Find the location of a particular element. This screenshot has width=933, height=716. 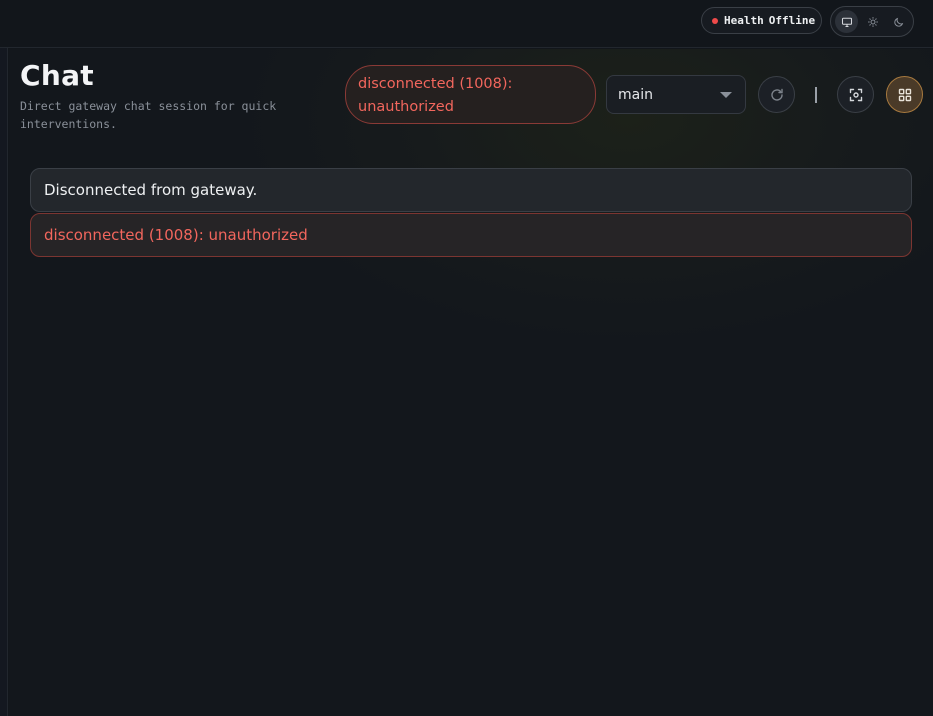

health-status-text: Offline is located at coordinates (792, 20).